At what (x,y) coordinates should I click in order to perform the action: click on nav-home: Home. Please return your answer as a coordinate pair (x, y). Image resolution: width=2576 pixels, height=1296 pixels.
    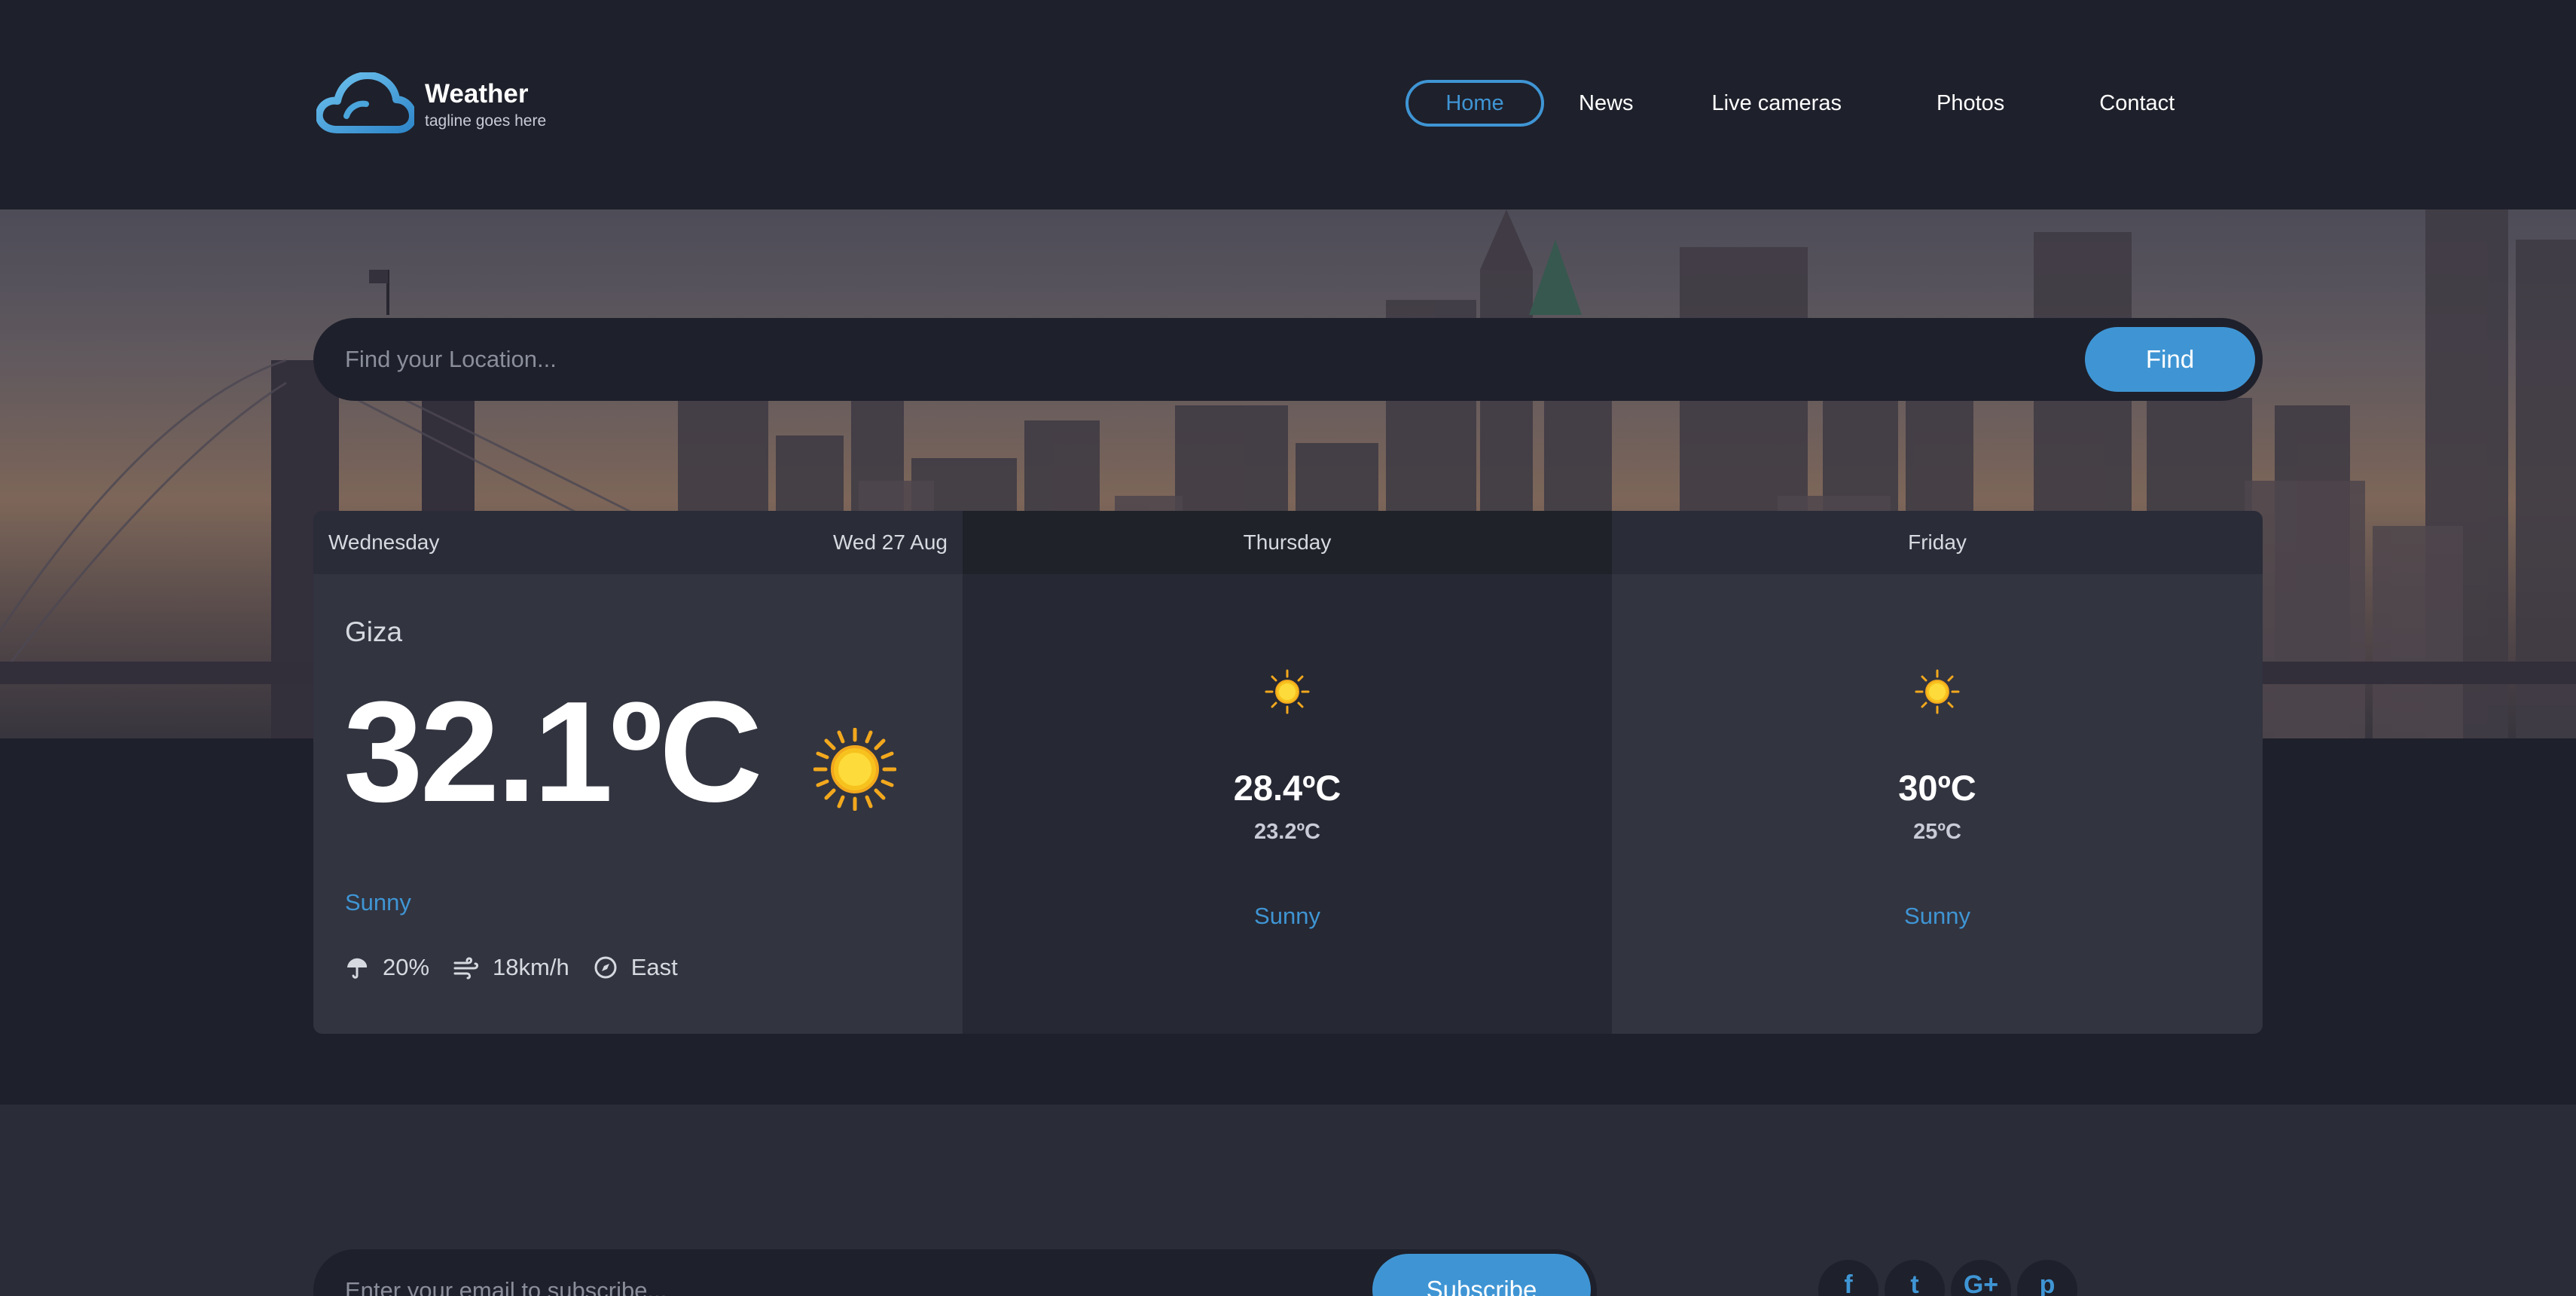
    Looking at the image, I should click on (1475, 103).